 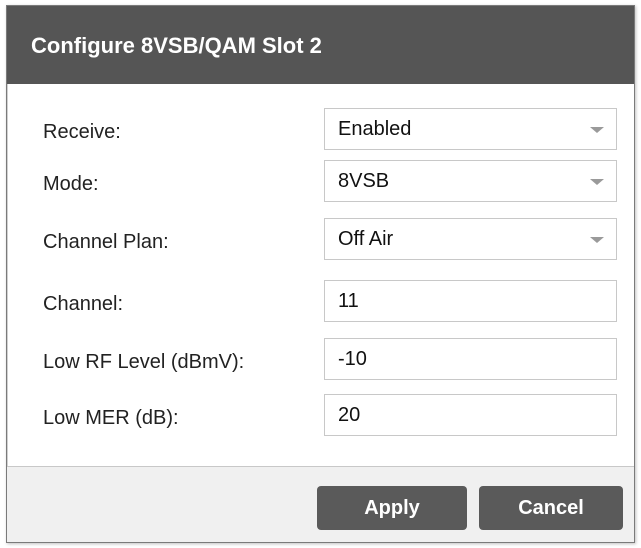 I want to click on low-mer-row: Low MER (dB): 20, so click(x=321, y=418).